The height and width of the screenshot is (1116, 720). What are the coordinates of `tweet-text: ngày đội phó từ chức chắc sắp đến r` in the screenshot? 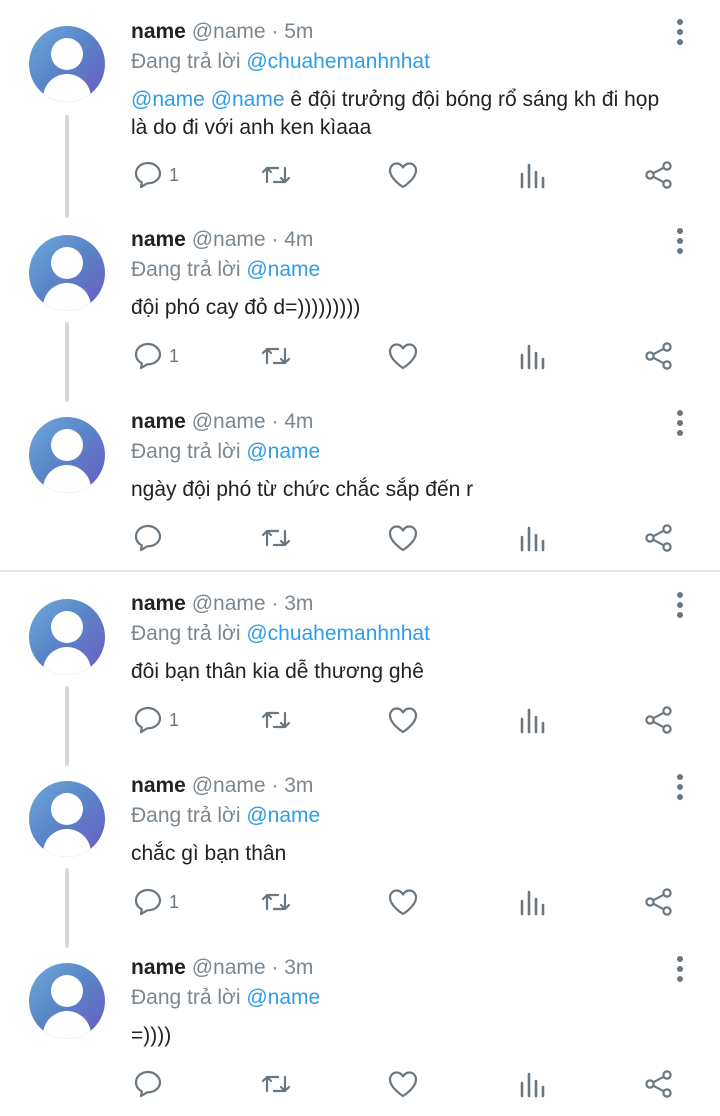 It's located at (302, 489).